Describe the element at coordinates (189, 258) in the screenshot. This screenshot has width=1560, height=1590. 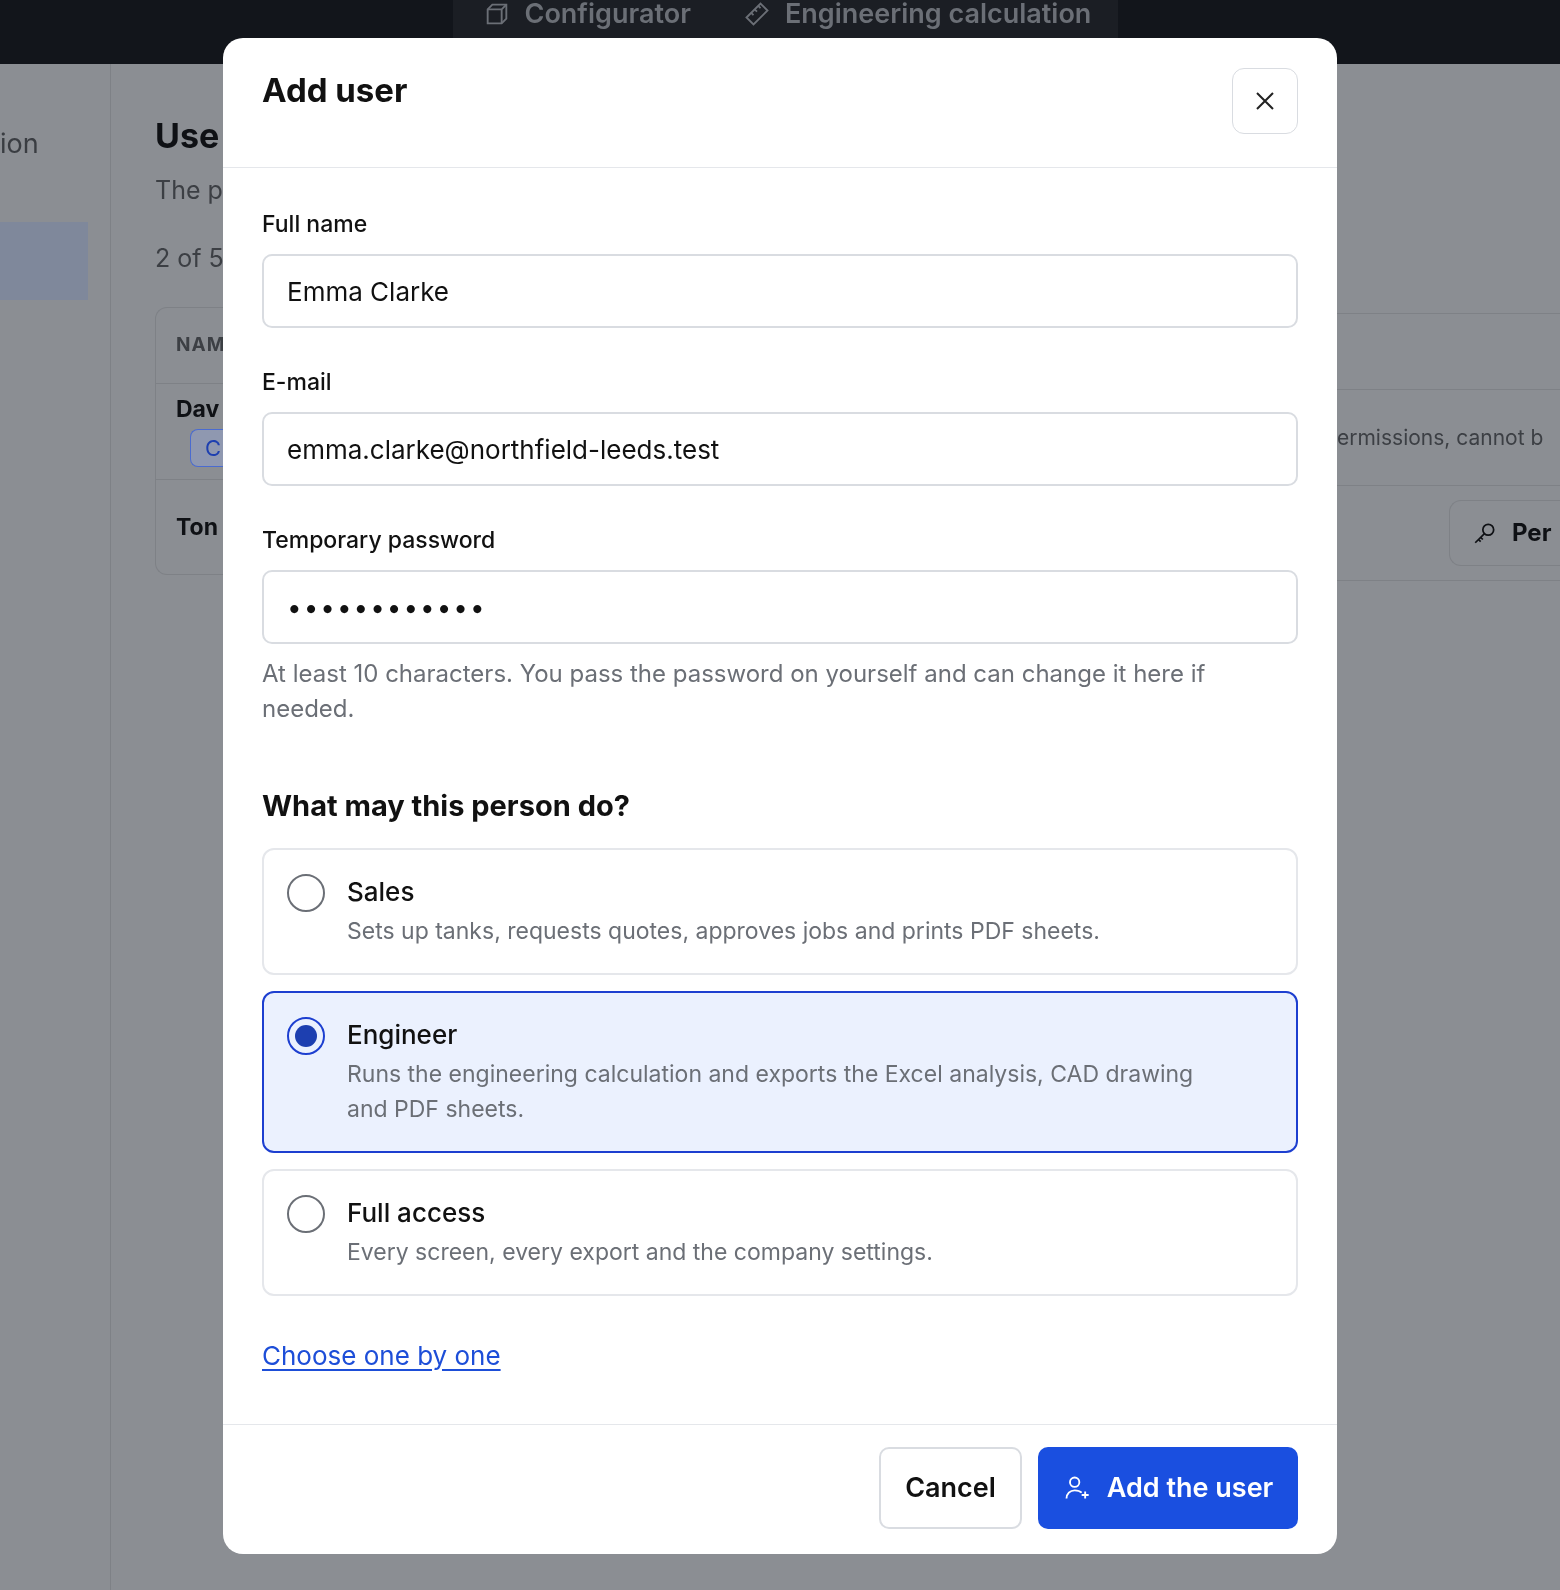
I see `user-count: 2 of 5` at that location.